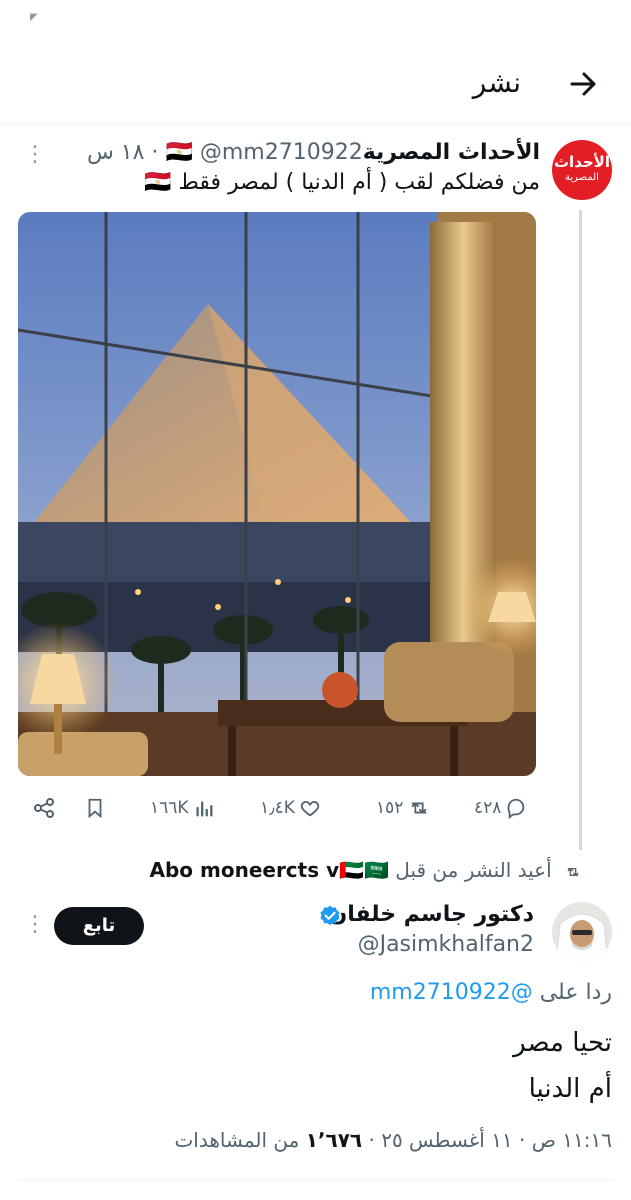 The width and height of the screenshot is (631, 1200). I want to click on reply-icon, so click(516, 808).